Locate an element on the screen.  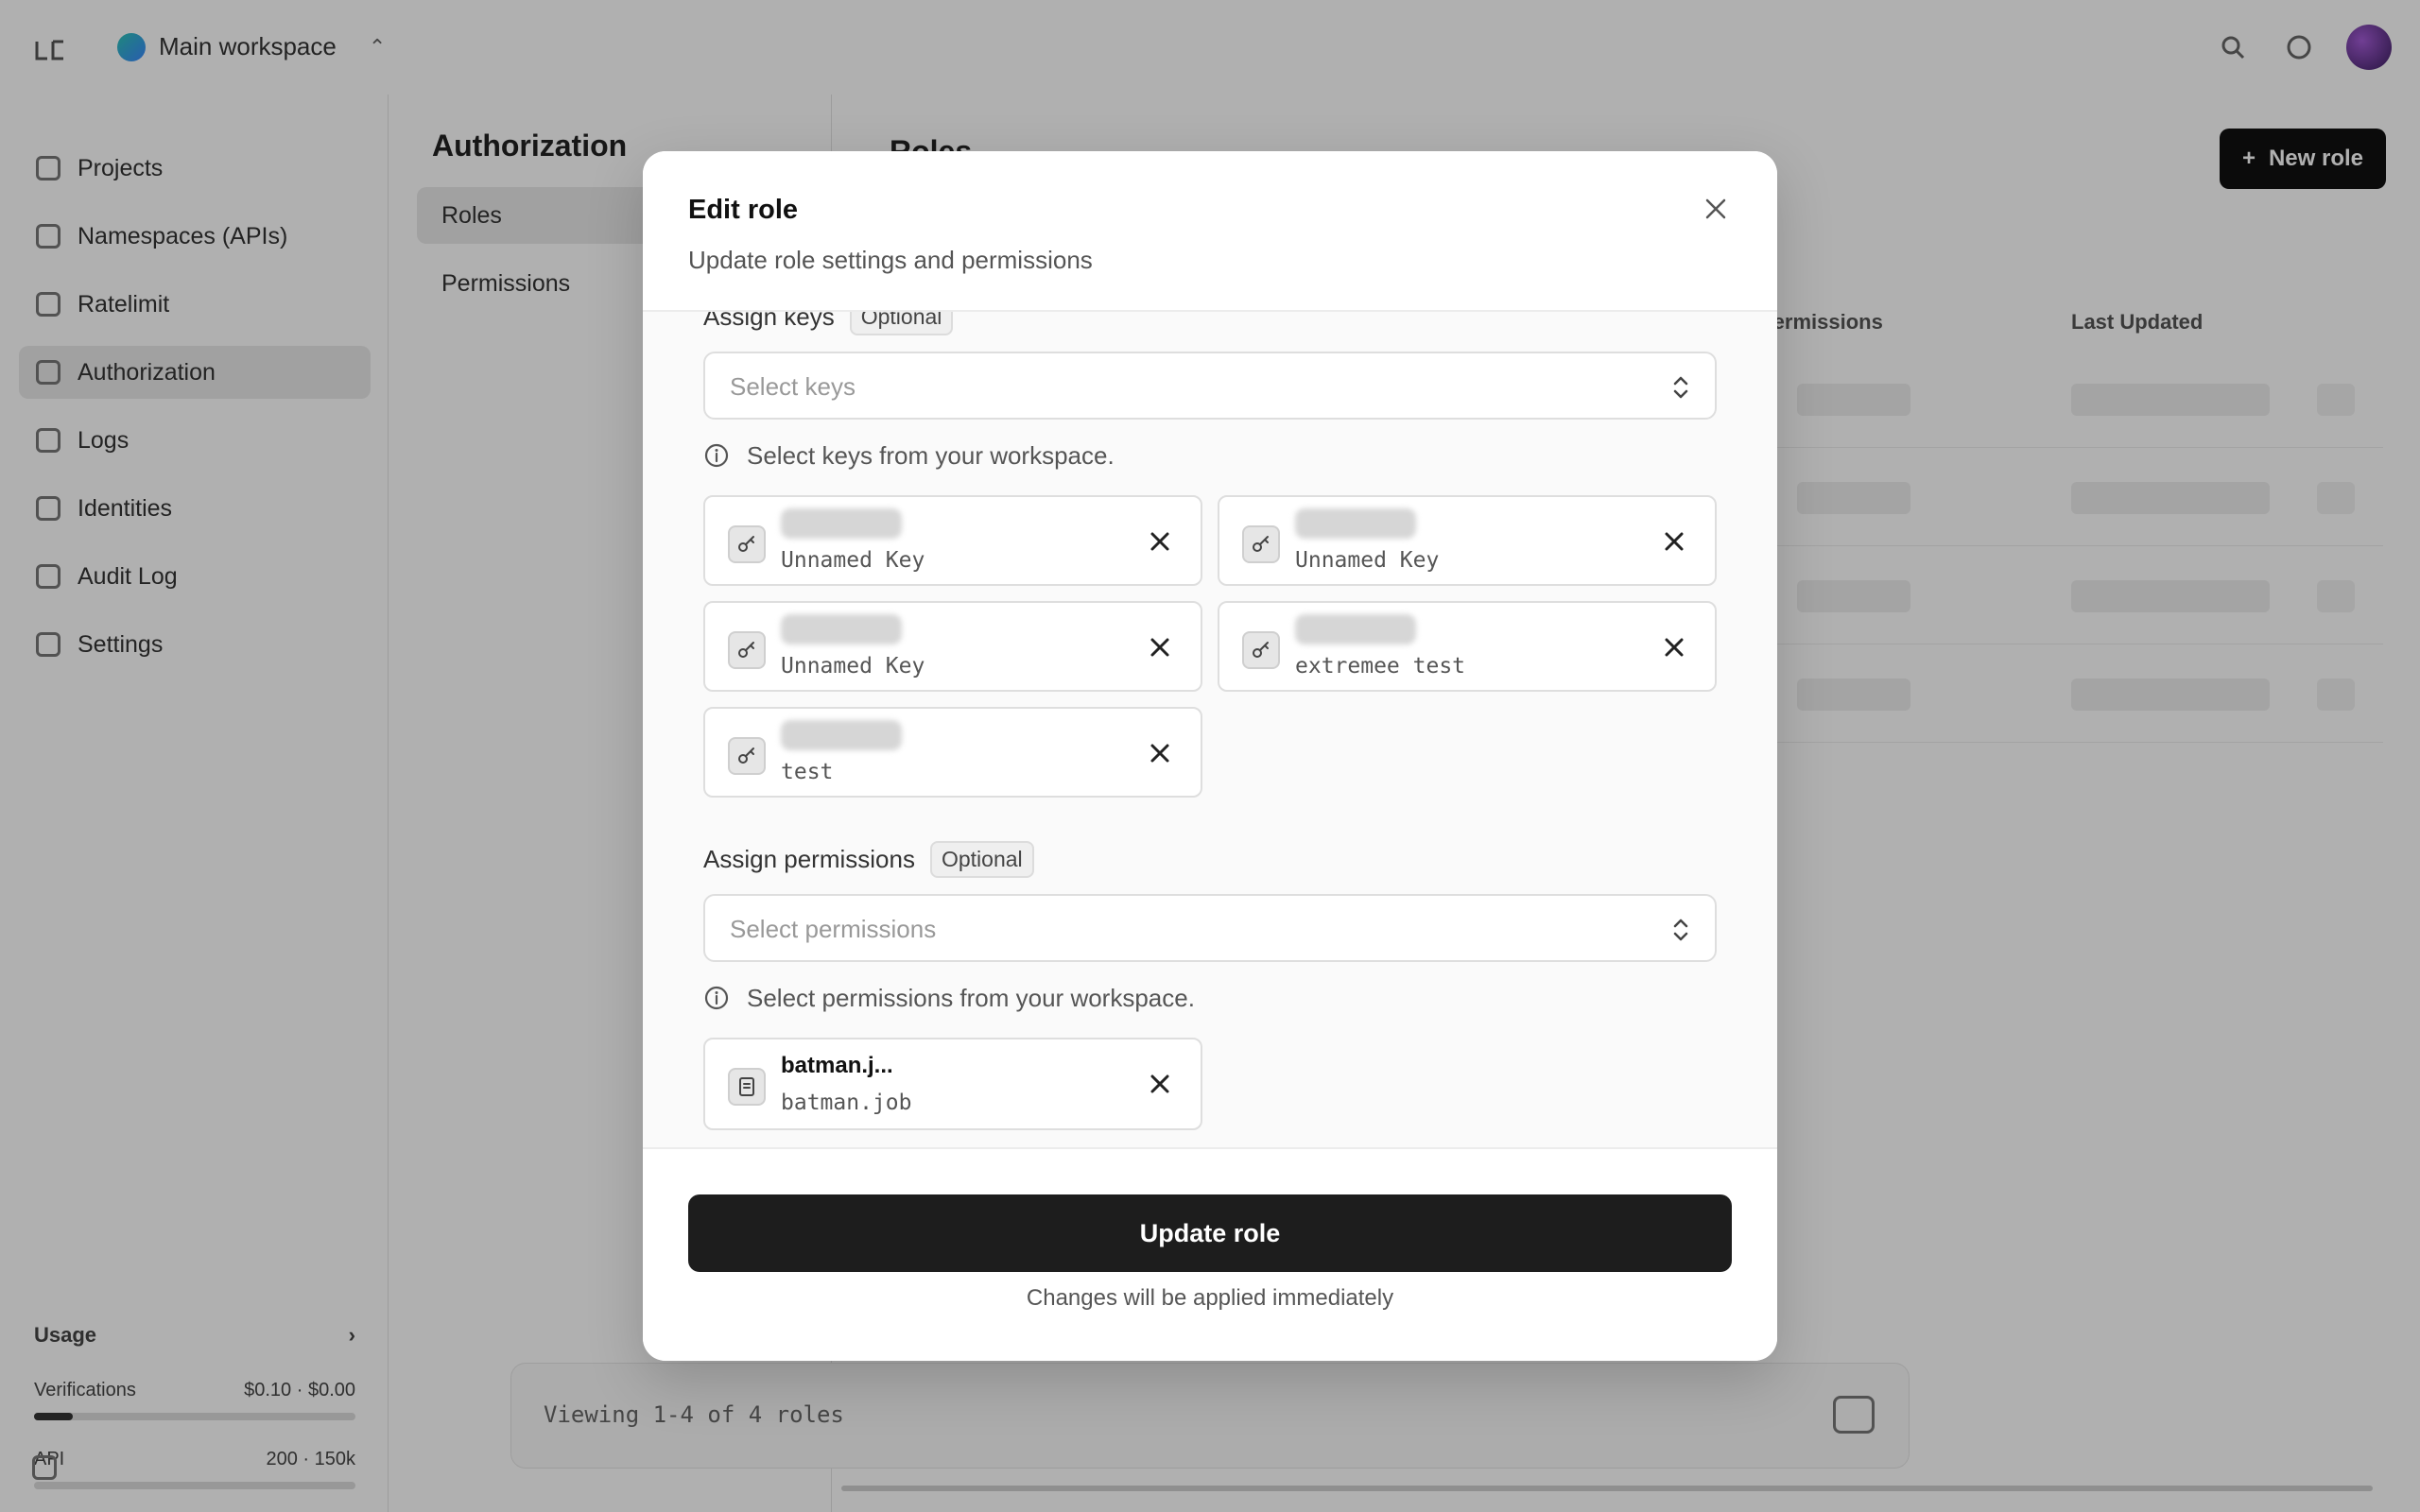
permissions-select-placeholder: Select permissions is located at coordinates (833, 929).